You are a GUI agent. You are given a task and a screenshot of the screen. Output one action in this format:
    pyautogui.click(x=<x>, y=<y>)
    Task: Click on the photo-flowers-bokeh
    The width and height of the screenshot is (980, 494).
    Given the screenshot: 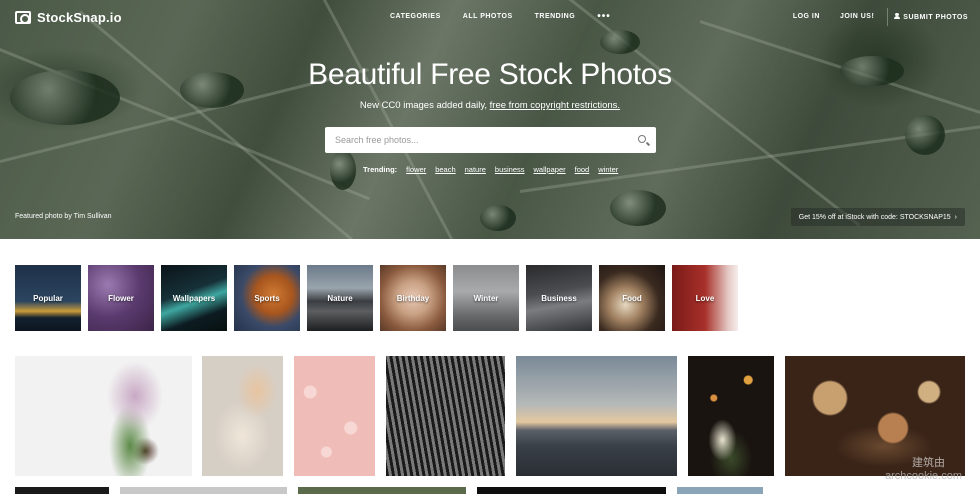 What is the action you would take?
    pyautogui.click(x=731, y=416)
    